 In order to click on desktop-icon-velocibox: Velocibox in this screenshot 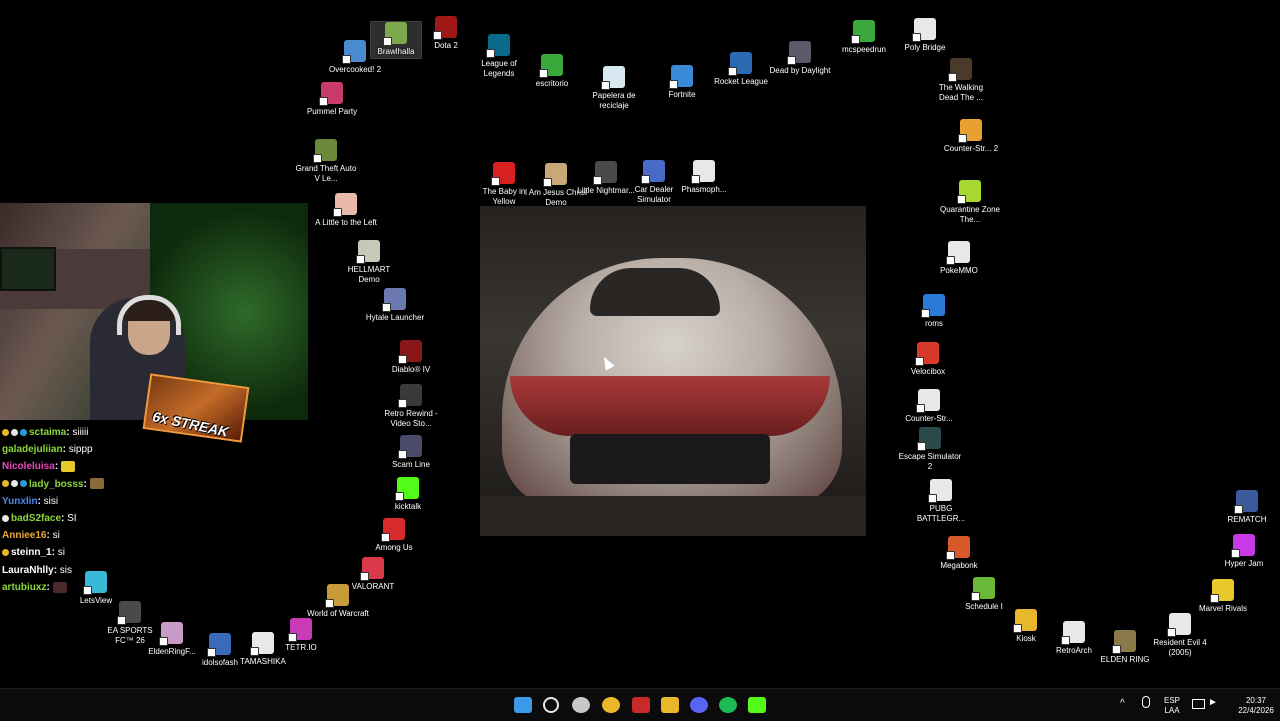, I will do `click(928, 359)`.